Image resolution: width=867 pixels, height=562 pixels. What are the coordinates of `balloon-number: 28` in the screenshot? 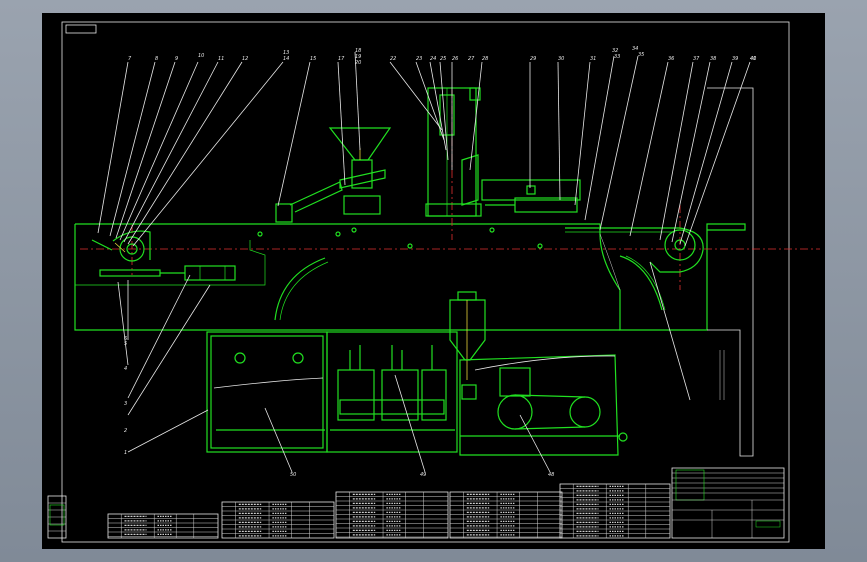 It's located at (485, 59).